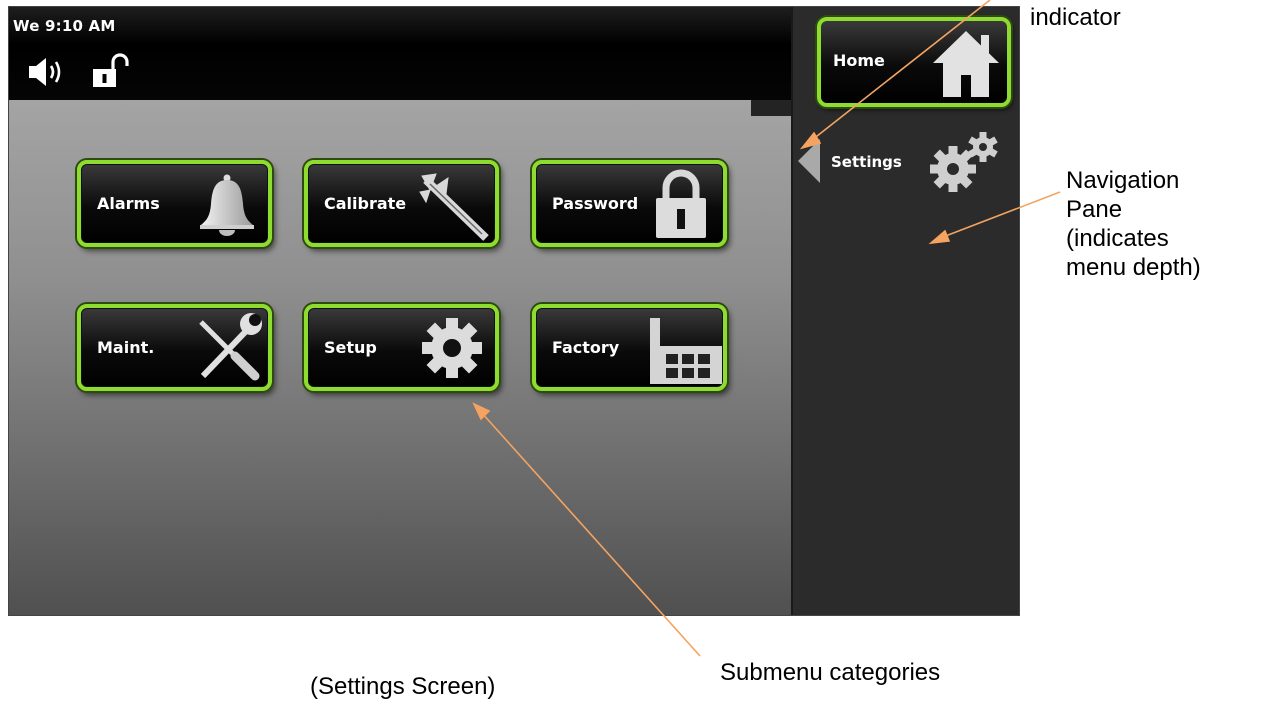 The image size is (1263, 709). I want to click on submenu-annotation: Submenu categories, so click(830, 672).